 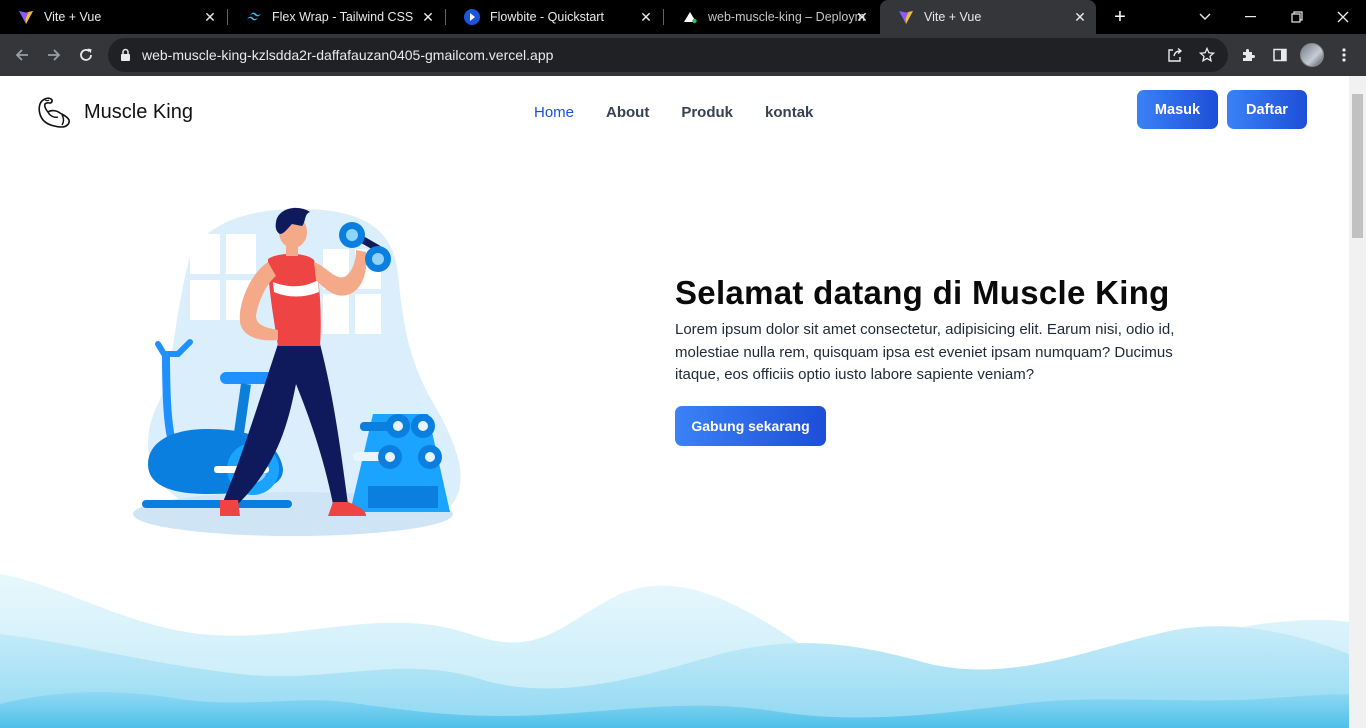 What do you see at coordinates (1312, 55) in the screenshot?
I see `profile-avatar` at bounding box center [1312, 55].